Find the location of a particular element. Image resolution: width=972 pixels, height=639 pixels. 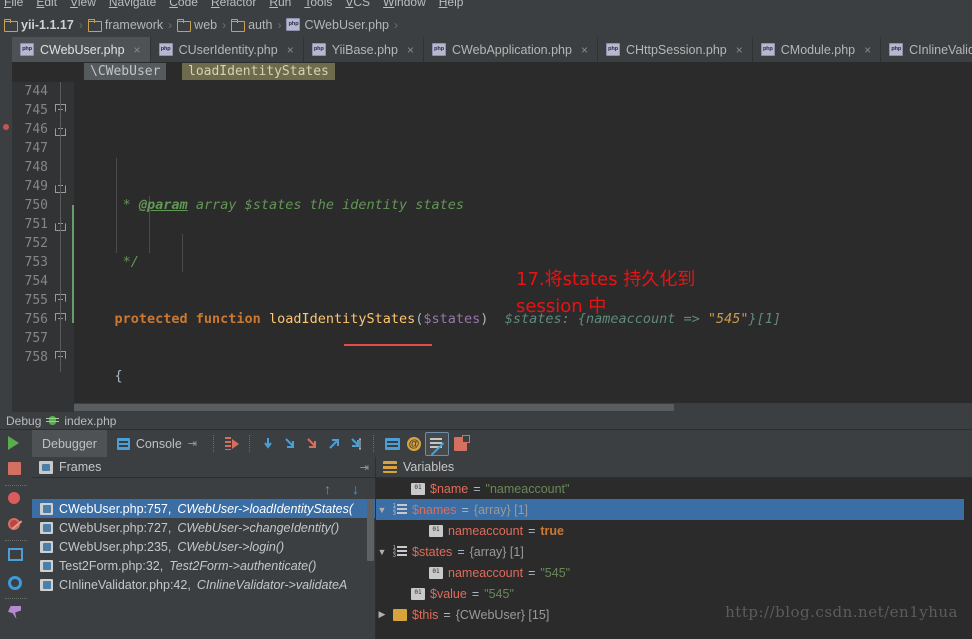

pin-tab-icon is located at coordinates (16, 614).